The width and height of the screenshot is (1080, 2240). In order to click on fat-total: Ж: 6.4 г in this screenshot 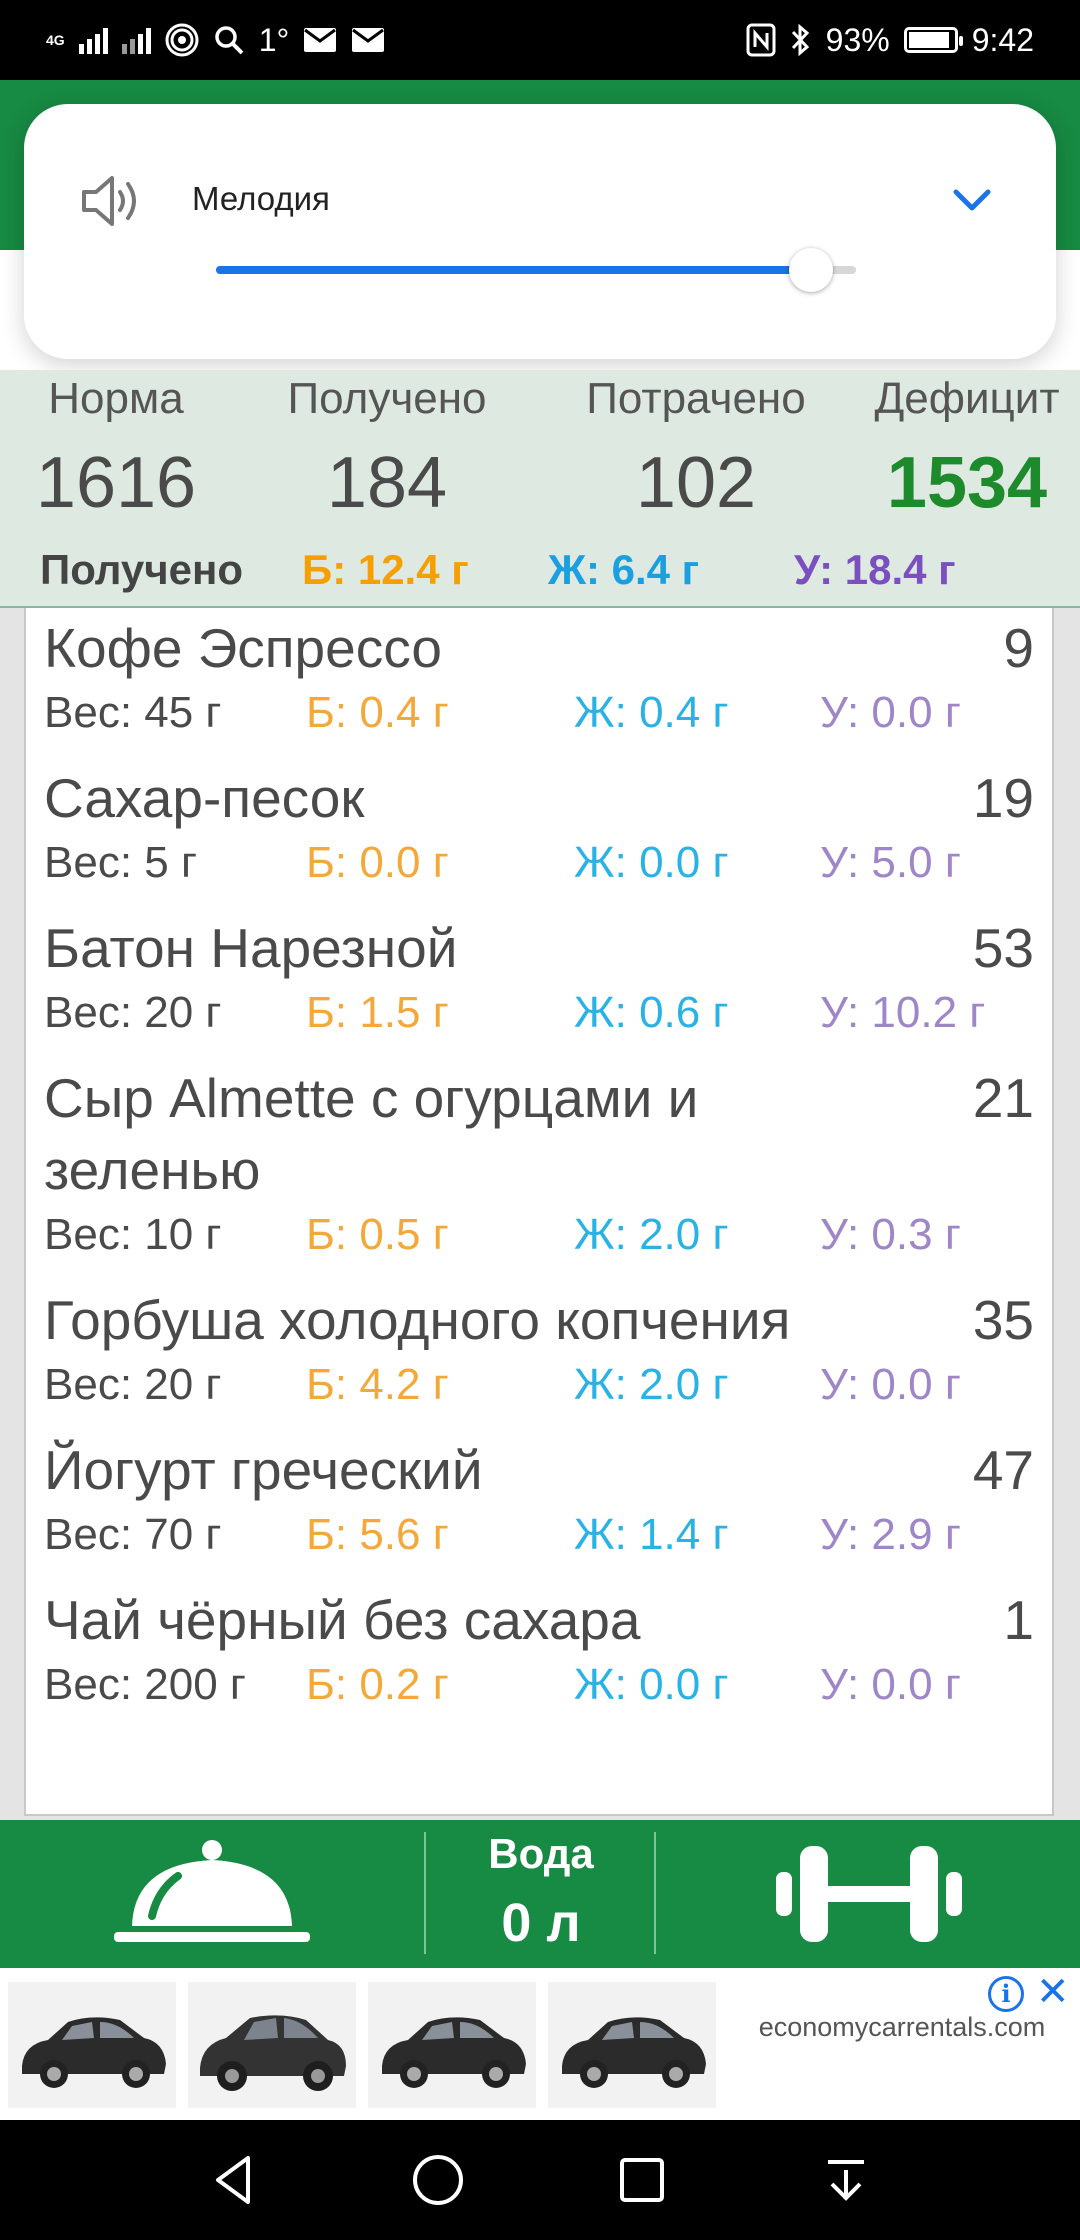, I will do `click(624, 569)`.